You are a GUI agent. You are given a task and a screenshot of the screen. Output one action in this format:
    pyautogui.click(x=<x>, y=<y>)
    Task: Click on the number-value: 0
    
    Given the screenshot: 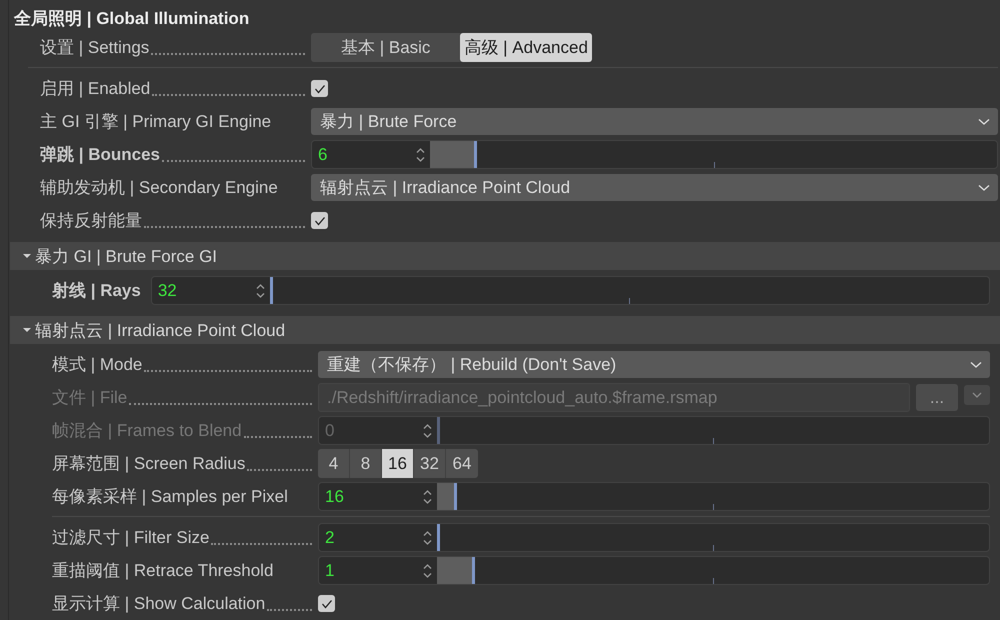 What is the action you would take?
    pyautogui.click(x=329, y=430)
    